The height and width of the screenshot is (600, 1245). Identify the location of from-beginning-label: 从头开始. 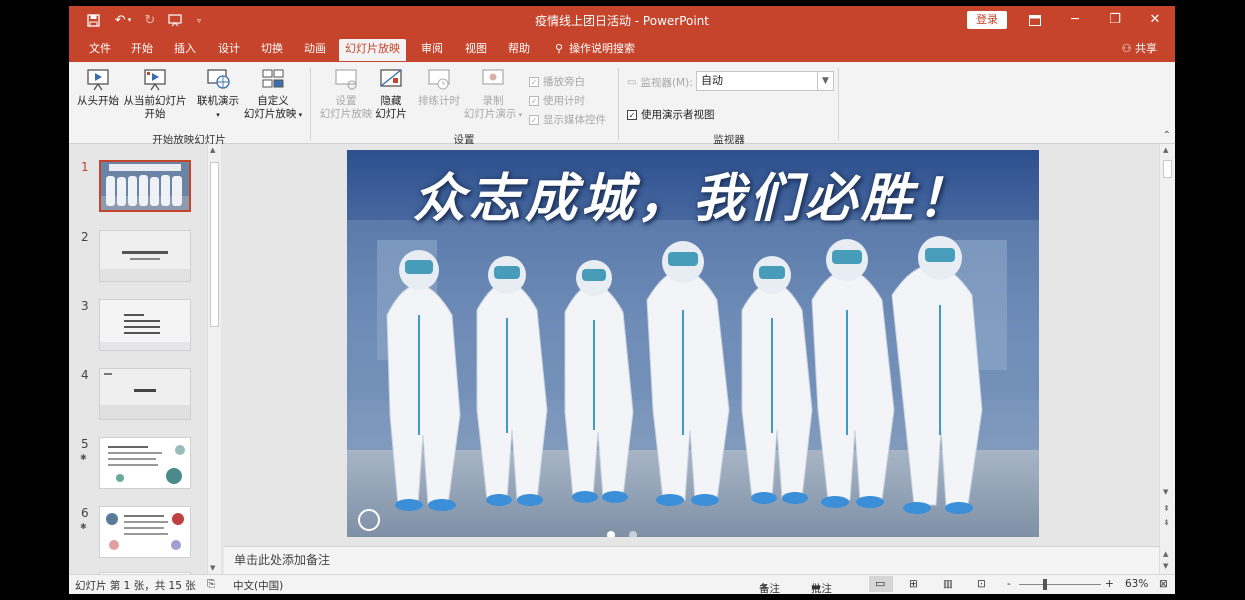
(98, 101).